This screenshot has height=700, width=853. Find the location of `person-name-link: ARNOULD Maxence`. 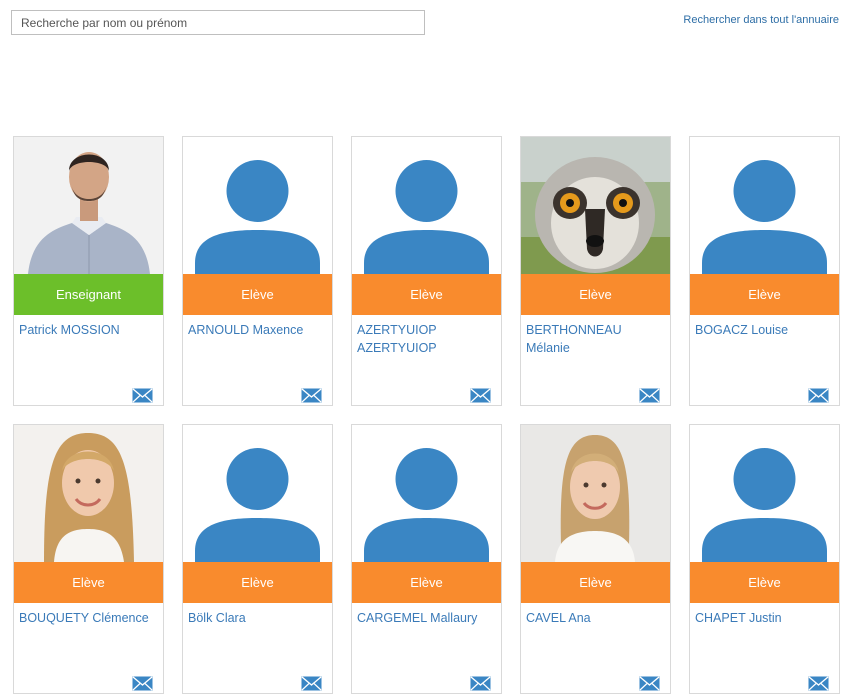

person-name-link: ARNOULD Maxence is located at coordinates (257, 330).